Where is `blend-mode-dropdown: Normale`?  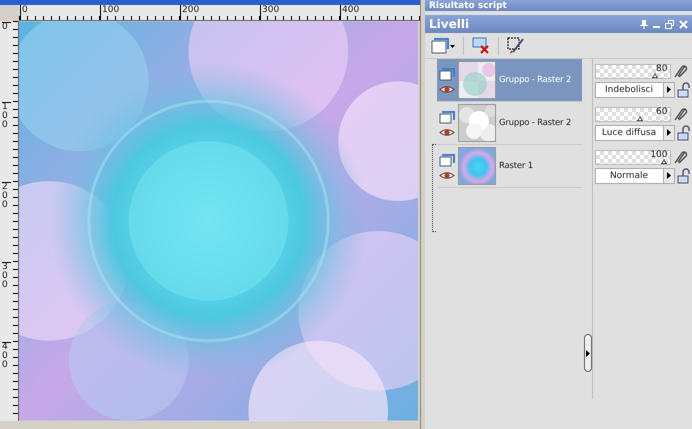
blend-mode-dropdown: Normale is located at coordinates (634, 176).